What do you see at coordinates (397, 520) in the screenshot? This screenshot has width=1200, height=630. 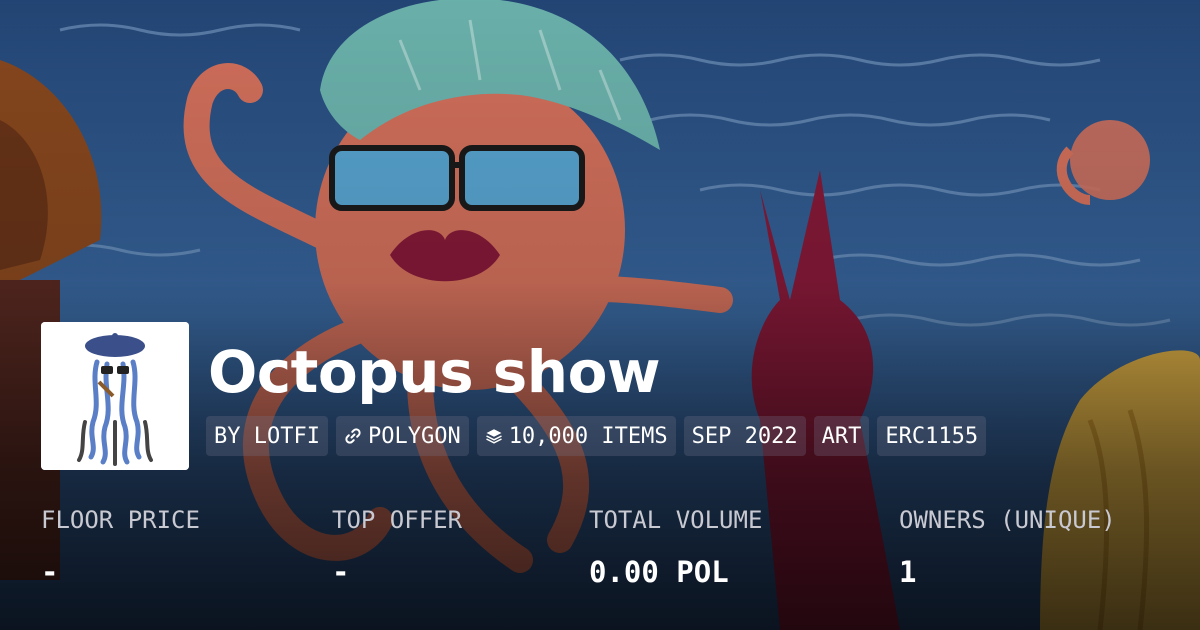 I see `stat-label: TOP OFFER` at bounding box center [397, 520].